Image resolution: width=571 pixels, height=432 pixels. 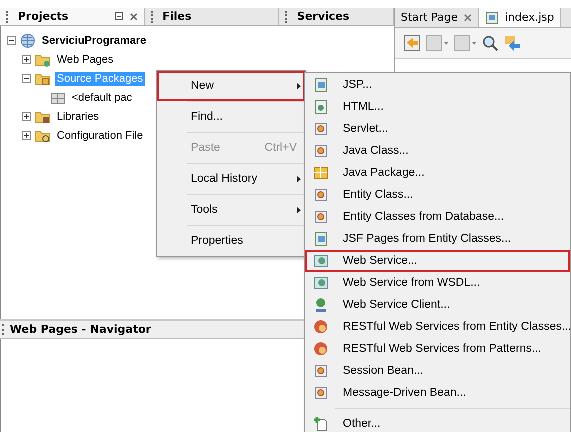 What do you see at coordinates (321, 173) in the screenshot?
I see `package-icon` at bounding box center [321, 173].